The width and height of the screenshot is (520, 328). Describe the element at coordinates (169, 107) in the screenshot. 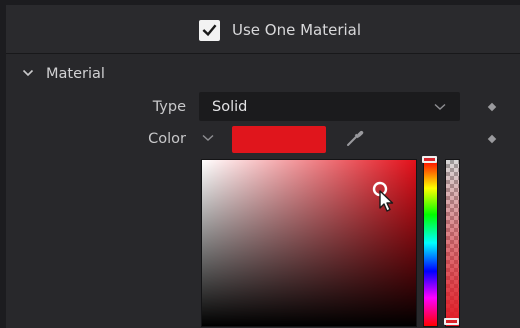

I see `type-label: Type` at that location.